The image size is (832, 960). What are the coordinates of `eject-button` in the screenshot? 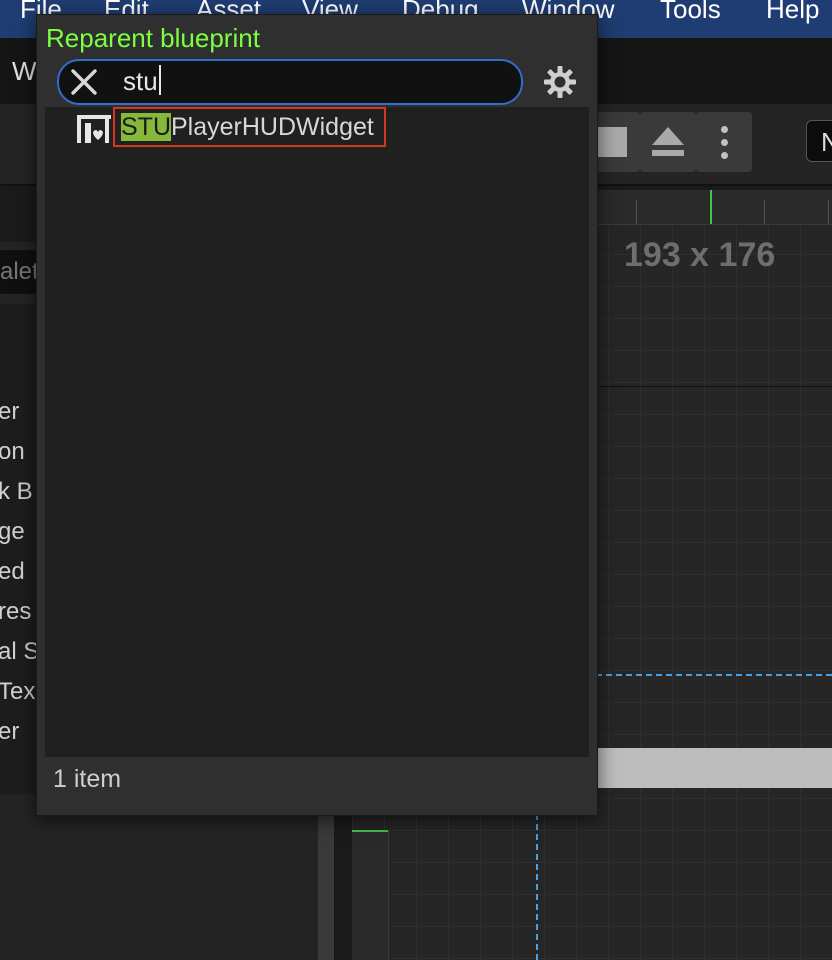 It's located at (668, 142).